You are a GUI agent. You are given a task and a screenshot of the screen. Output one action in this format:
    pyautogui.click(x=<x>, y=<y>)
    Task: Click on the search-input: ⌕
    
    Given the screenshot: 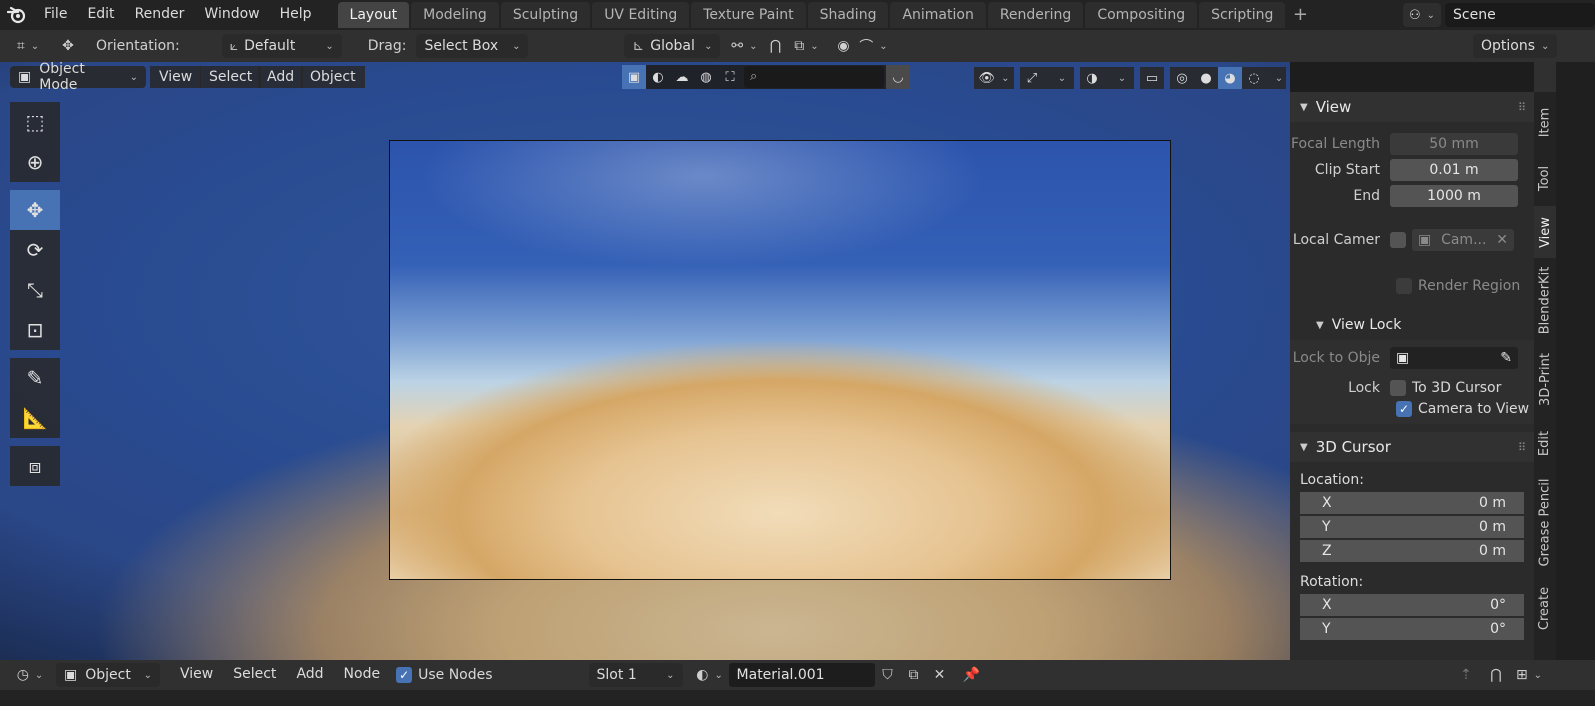 What is the action you would take?
    pyautogui.click(x=814, y=77)
    